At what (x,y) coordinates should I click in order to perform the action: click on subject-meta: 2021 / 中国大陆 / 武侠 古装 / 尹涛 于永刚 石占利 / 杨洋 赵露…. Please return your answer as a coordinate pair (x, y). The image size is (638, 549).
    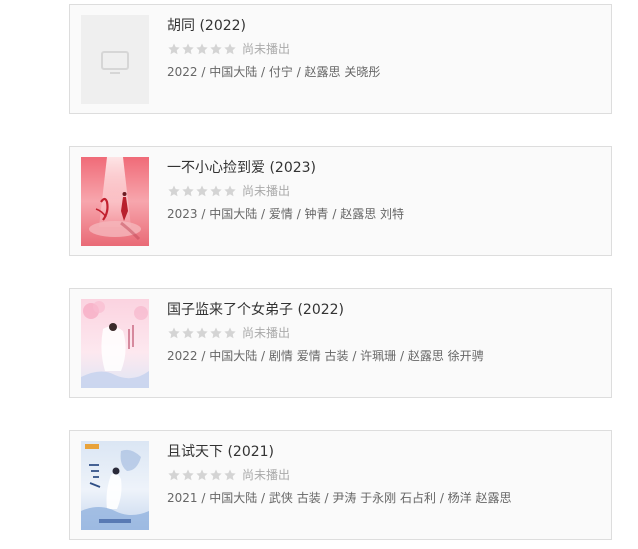
    Looking at the image, I should click on (339, 498).